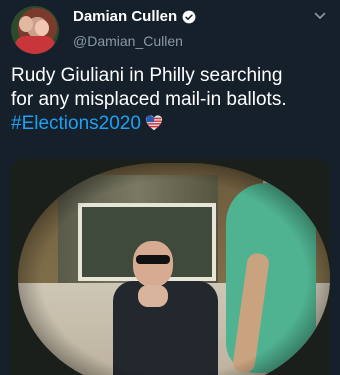 The height and width of the screenshot is (375, 340). Describe the element at coordinates (320, 16) in the screenshot. I see `chevron-down-icon` at that location.